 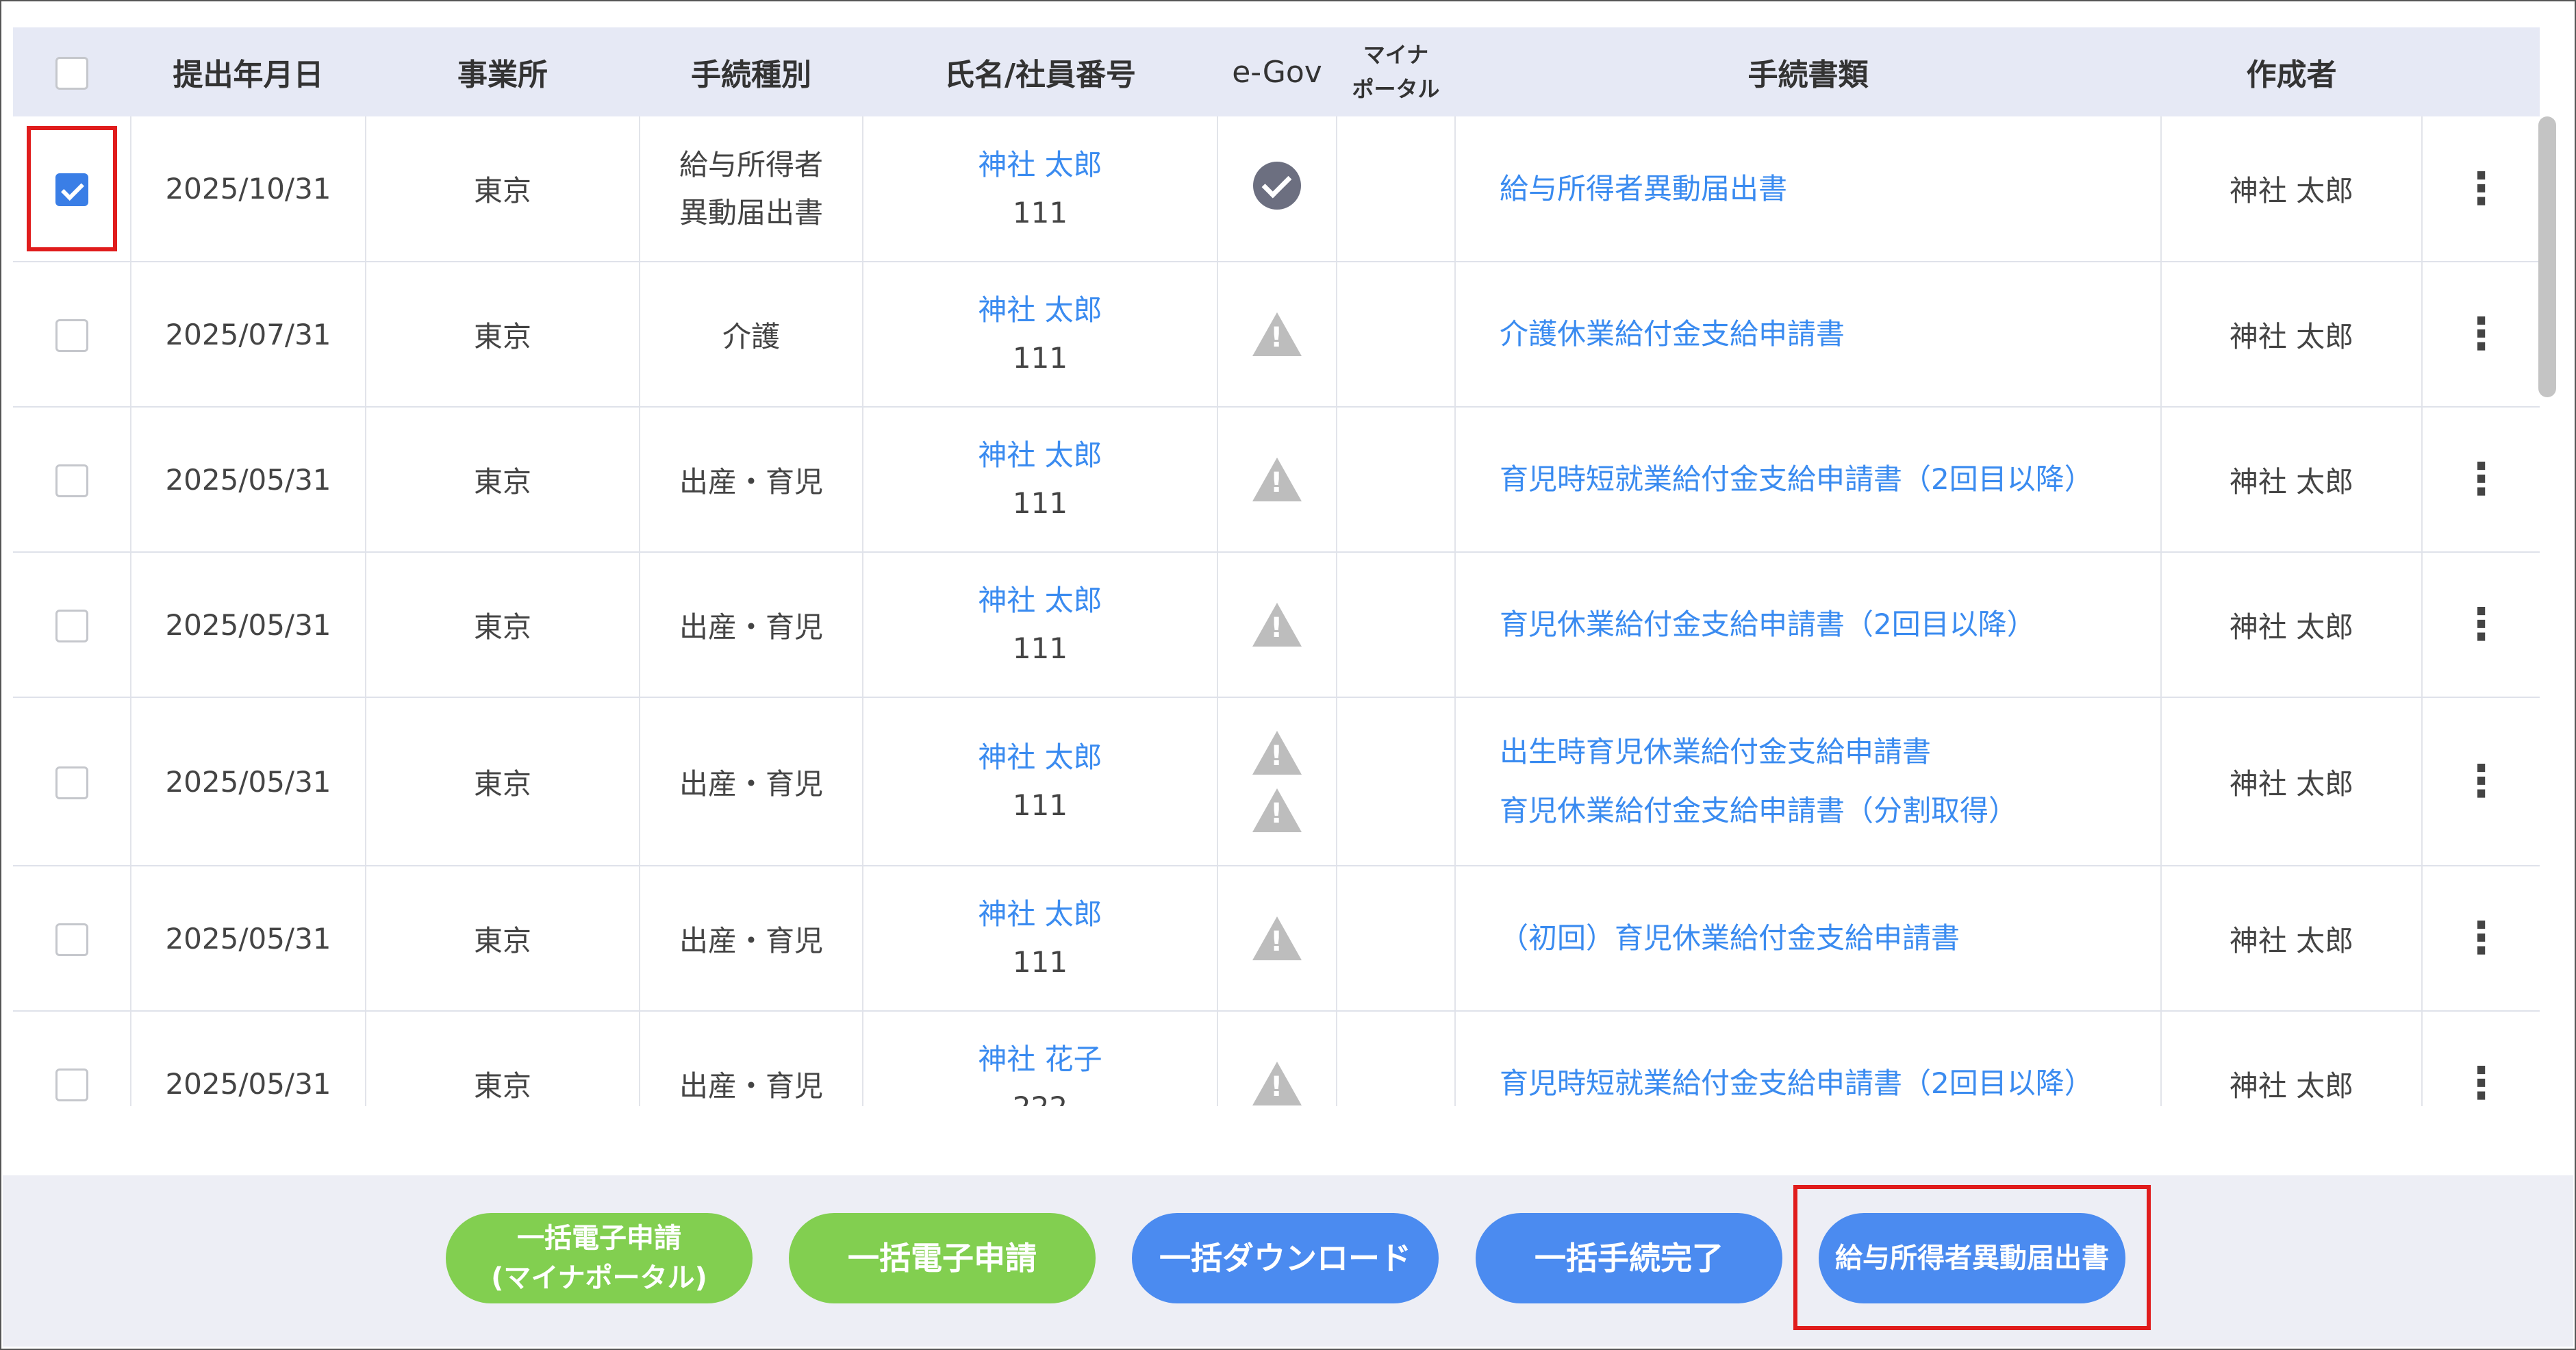 I want to click on documents-cell: 給与所得者異動届出書, so click(x=1809, y=189).